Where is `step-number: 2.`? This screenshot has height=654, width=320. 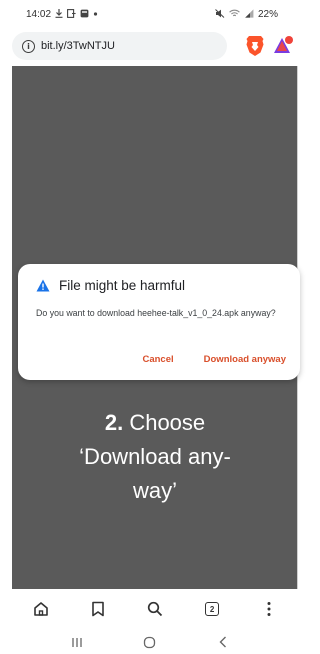
step-number: 2. is located at coordinates (114, 422).